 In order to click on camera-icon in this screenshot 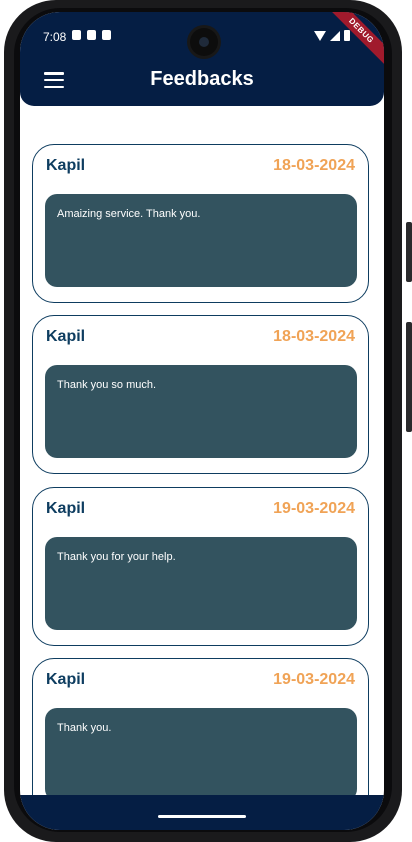, I will do `click(204, 42)`.